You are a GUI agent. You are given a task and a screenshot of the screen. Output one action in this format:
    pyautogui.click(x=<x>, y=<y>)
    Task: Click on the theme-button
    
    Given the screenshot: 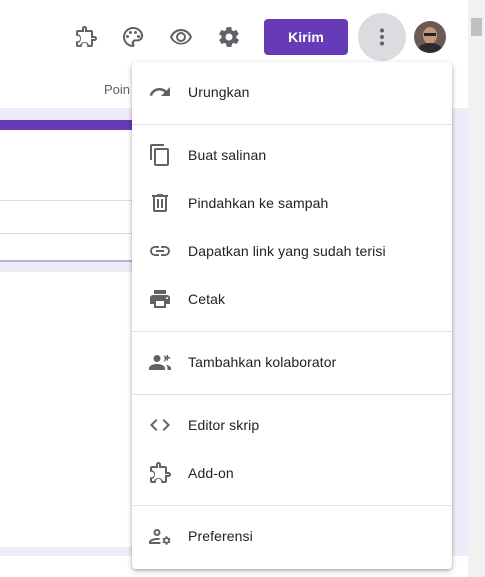 What is the action you would take?
    pyautogui.click(x=133, y=37)
    